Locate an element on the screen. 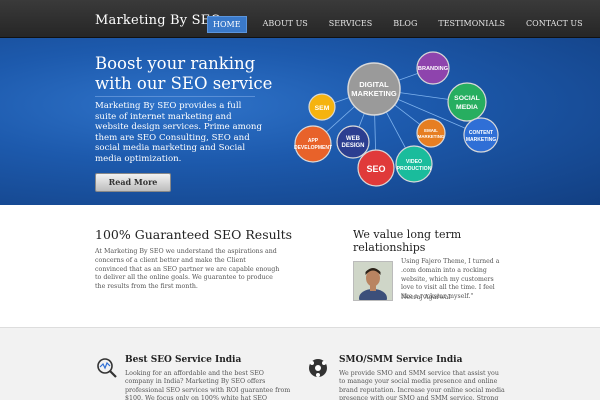 Image resolution: width=600 pixels, height=400 pixels. svg-text: WEB is located at coordinates (353, 139).